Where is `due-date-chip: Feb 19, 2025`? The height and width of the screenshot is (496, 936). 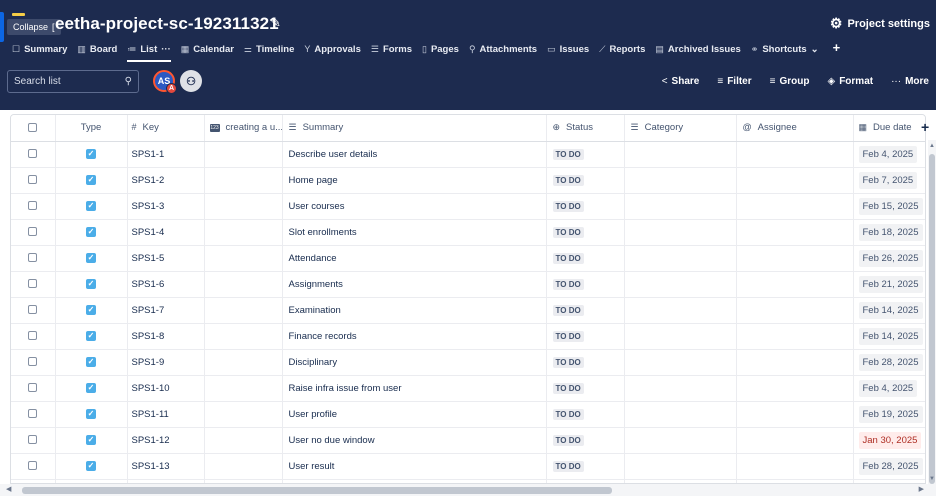
due-date-chip: Feb 19, 2025 is located at coordinates (890, 414).